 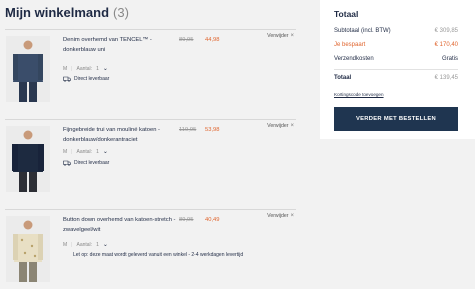 I want to click on sale-price: 44,98, so click(x=212, y=40).